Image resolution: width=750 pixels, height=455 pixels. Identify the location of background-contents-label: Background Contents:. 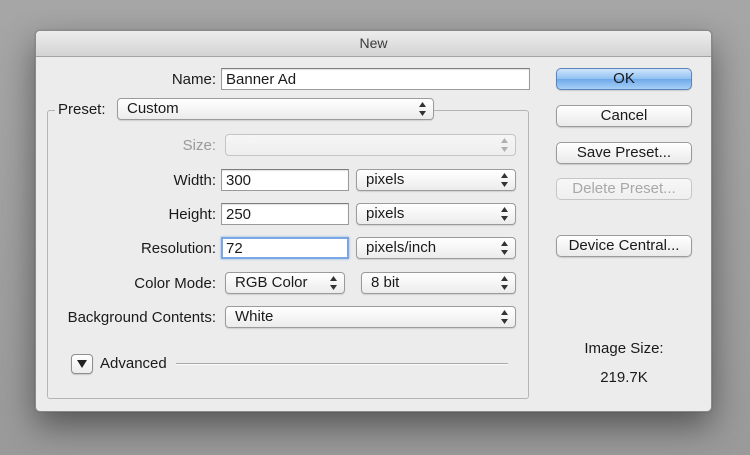
(141, 317).